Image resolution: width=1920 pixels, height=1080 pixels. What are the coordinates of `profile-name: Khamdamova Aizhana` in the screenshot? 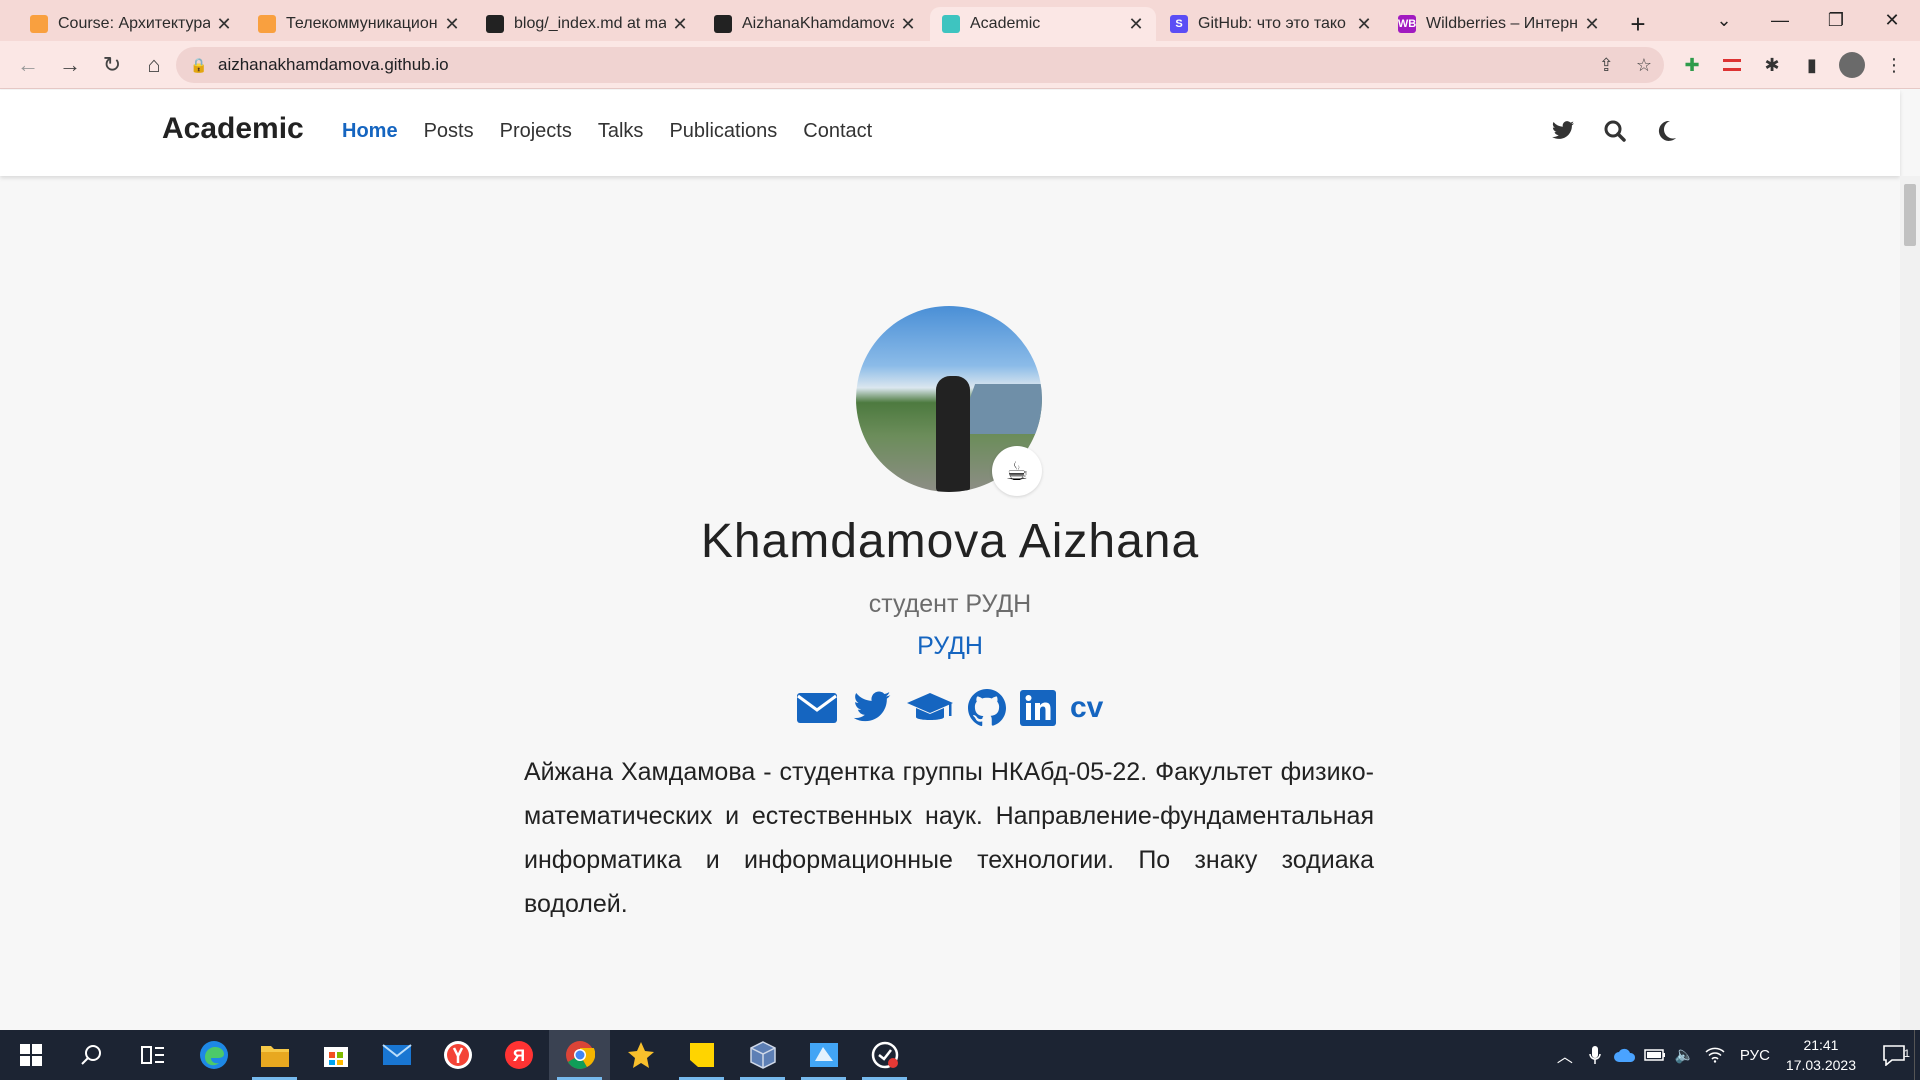 It's located at (950, 541).